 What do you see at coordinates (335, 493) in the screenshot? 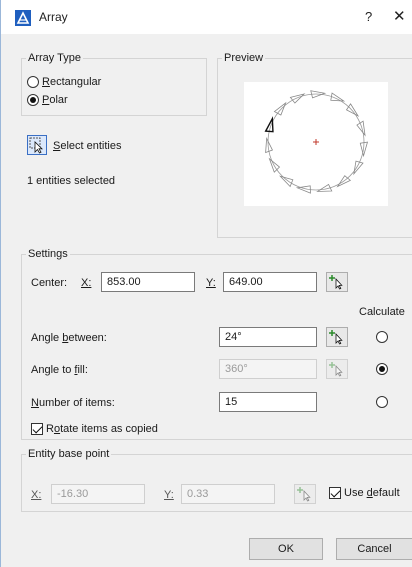
I see `use-default-check` at bounding box center [335, 493].